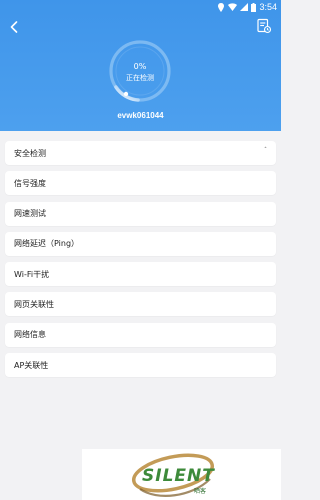 This screenshot has height=500, width=320. I want to click on wifi-icon, so click(233, 7).